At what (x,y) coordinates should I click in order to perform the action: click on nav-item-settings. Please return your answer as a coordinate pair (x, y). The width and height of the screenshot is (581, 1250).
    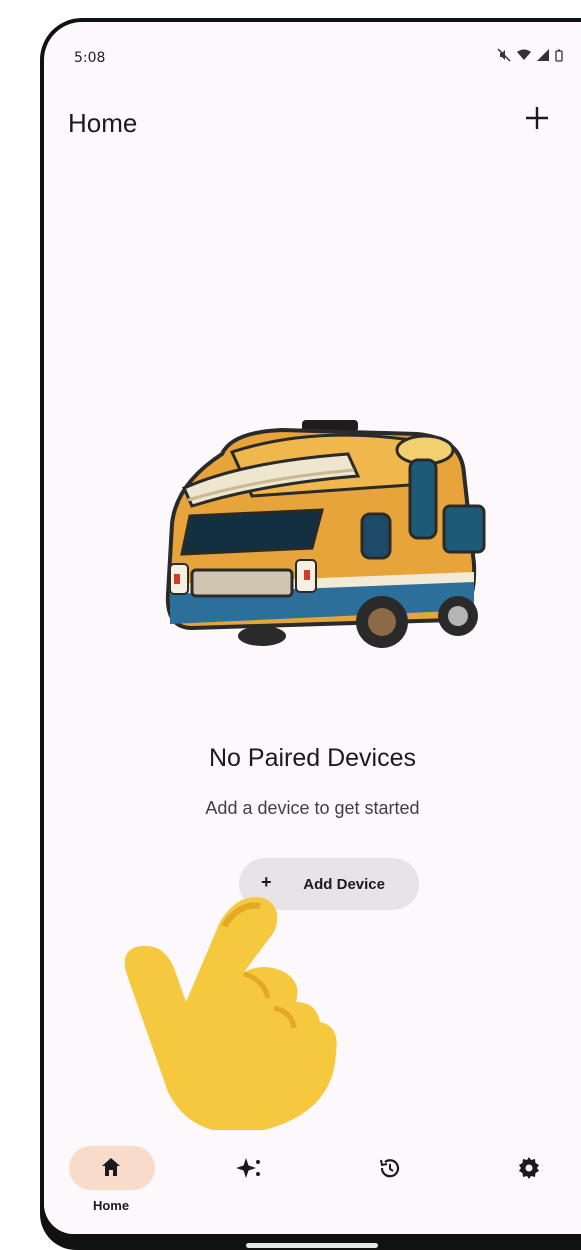
    Looking at the image, I should click on (529, 1181).